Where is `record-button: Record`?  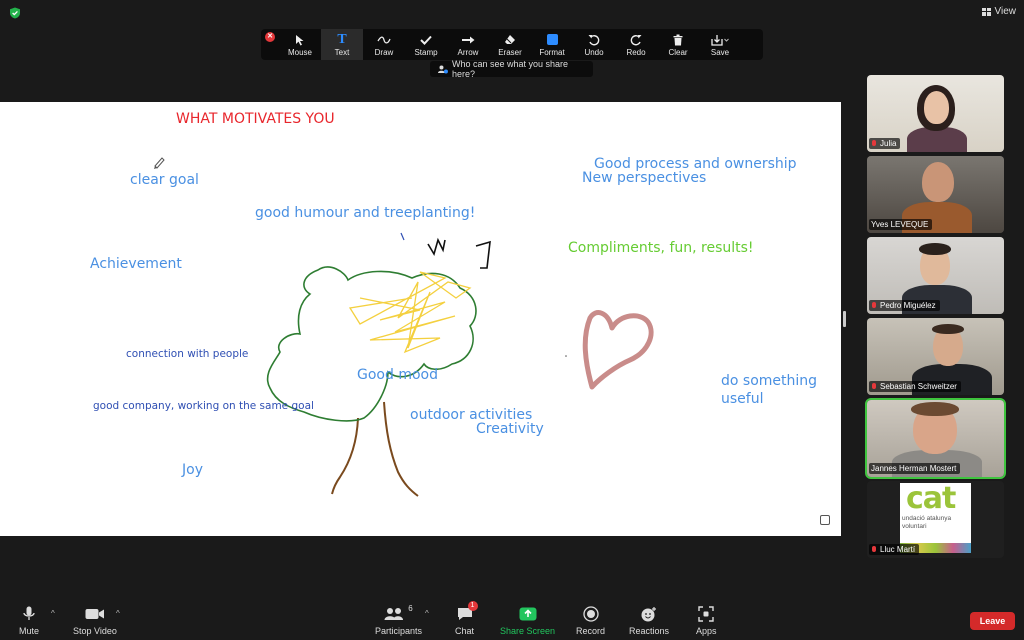 record-button: Record is located at coordinates (590, 620).